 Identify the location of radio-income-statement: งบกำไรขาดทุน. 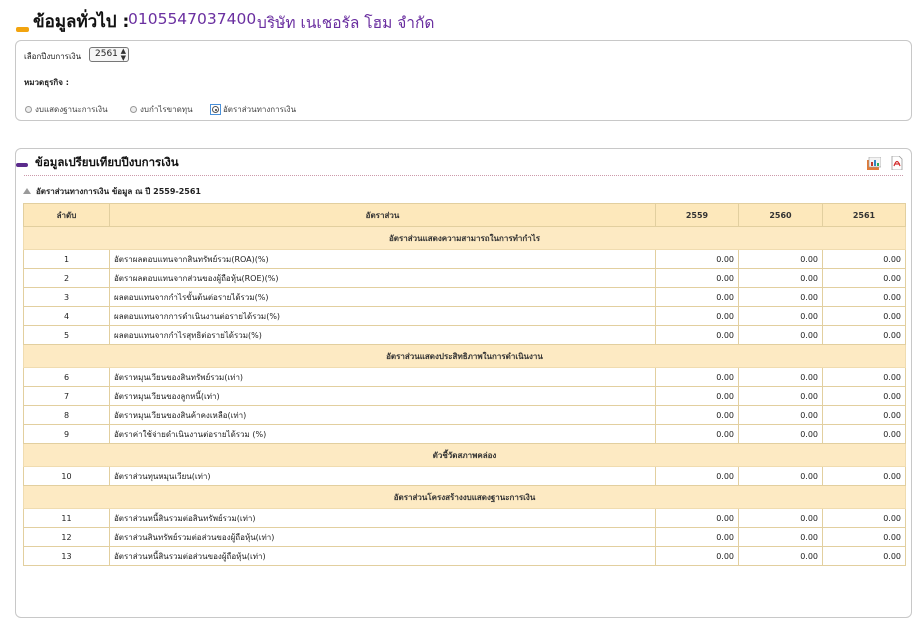
(161, 109).